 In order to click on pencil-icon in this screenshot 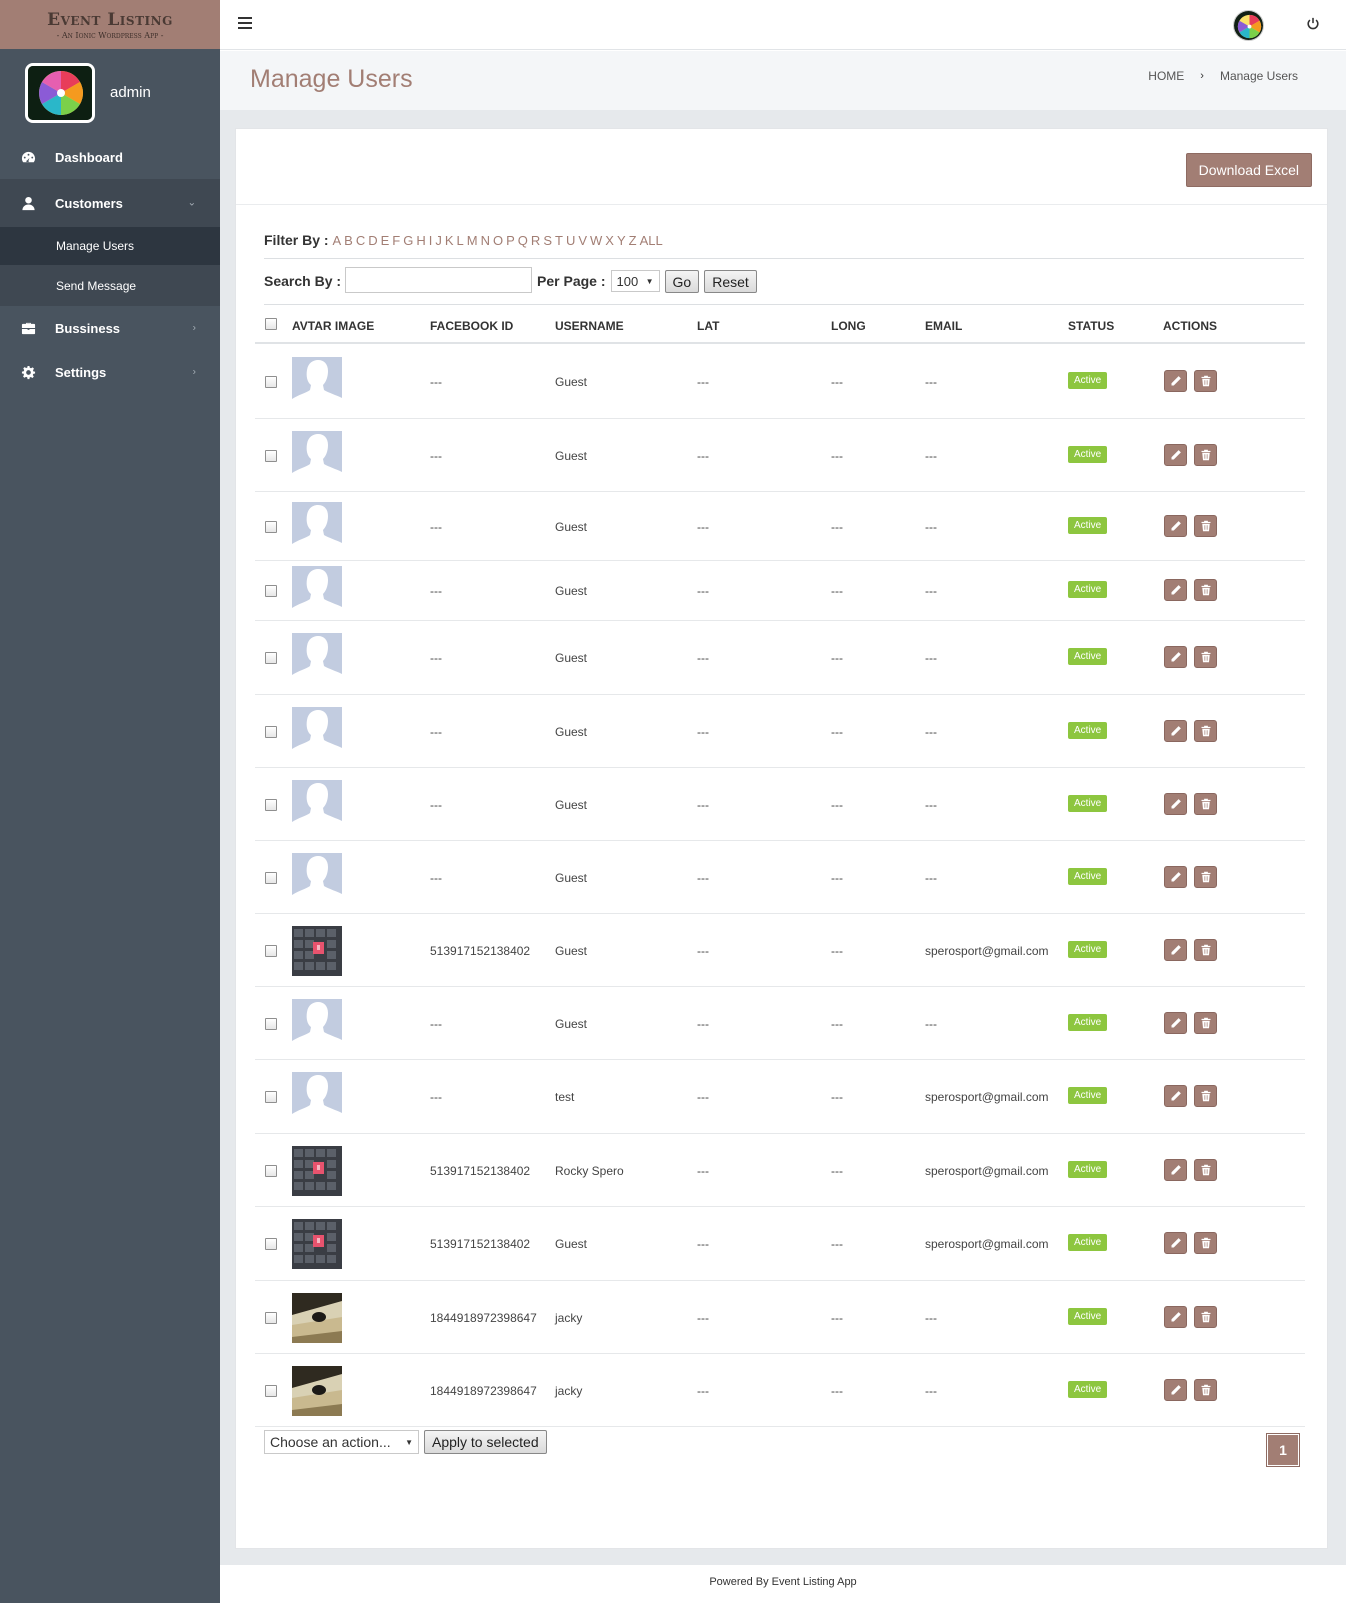, I will do `click(1176, 1096)`.